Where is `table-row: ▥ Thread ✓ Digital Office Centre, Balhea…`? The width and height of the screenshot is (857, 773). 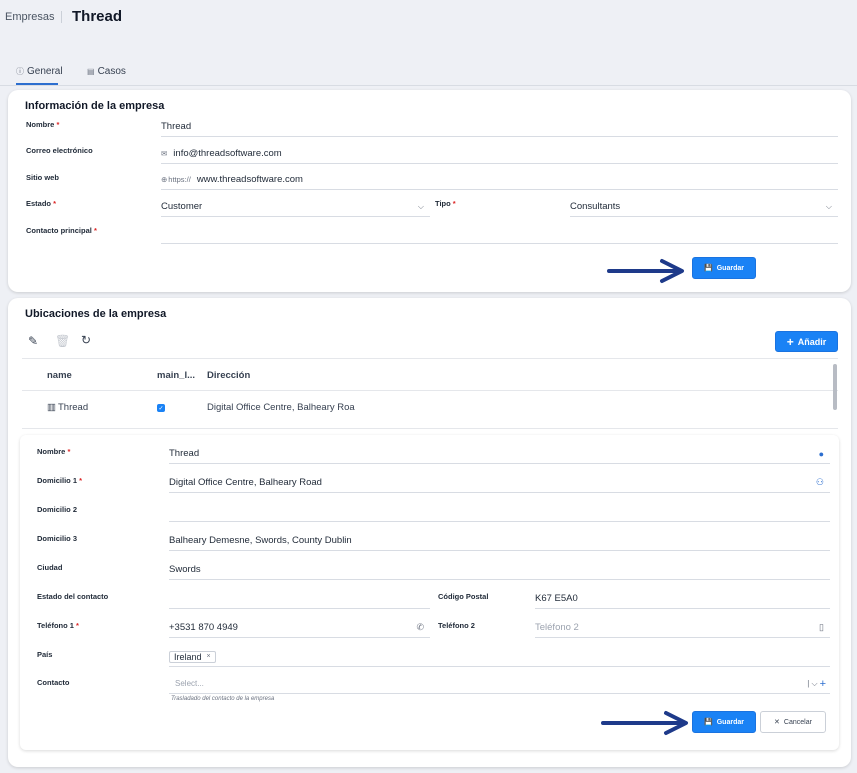 table-row: ▥ Thread ✓ Digital Office Centre, Balhea… is located at coordinates (427, 406).